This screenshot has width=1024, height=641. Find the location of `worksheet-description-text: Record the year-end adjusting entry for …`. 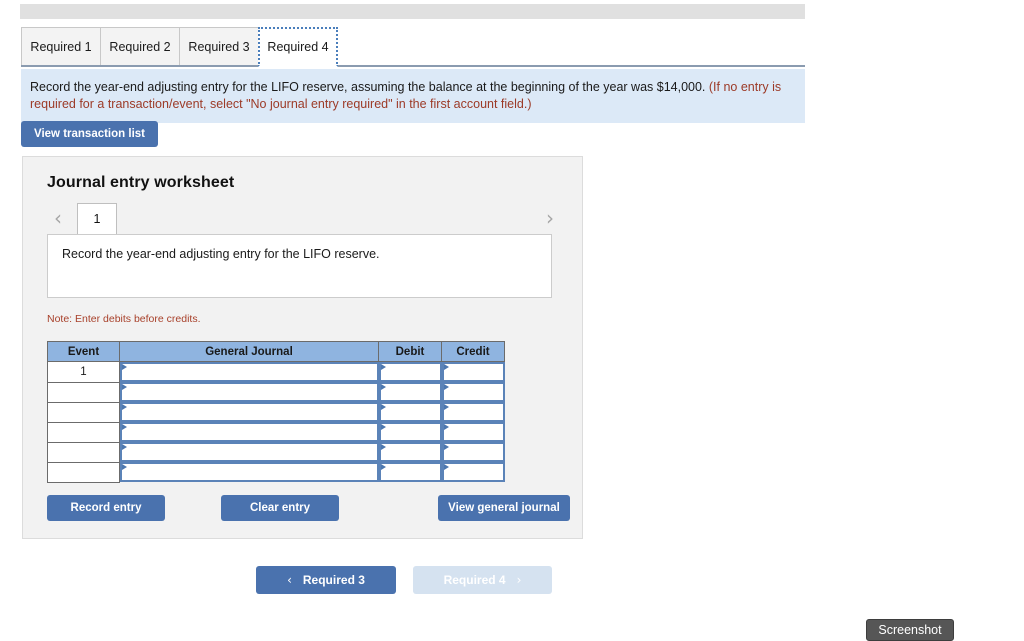

worksheet-description-text: Record the year-end adjusting entry for … is located at coordinates (221, 254).